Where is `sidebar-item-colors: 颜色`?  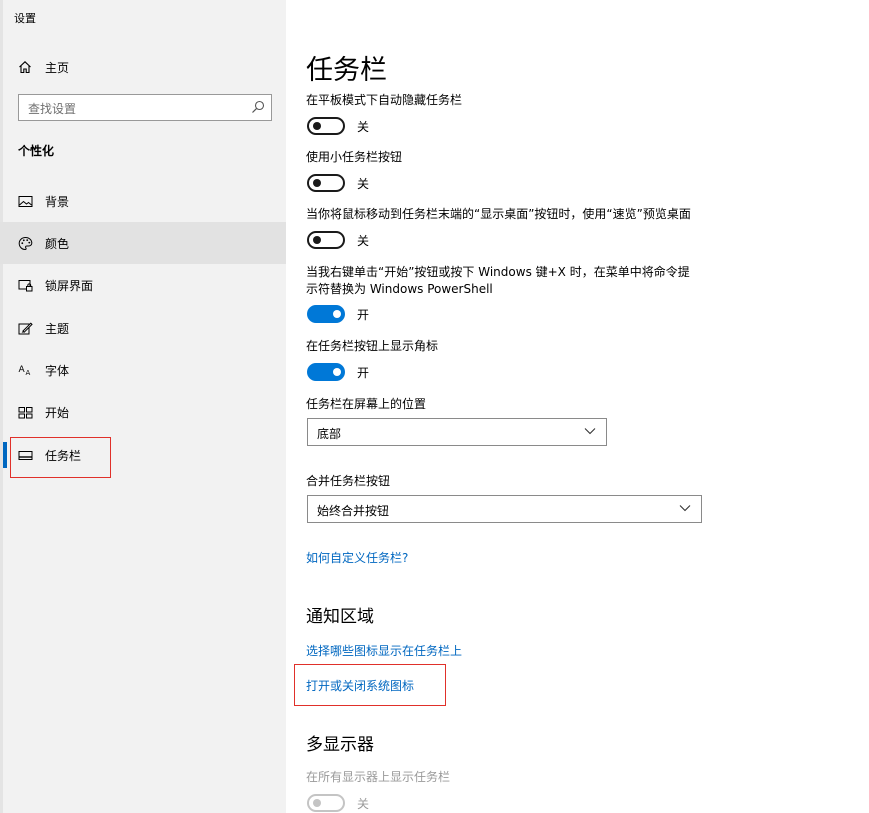
sidebar-item-colors: 颜色 is located at coordinates (143, 243).